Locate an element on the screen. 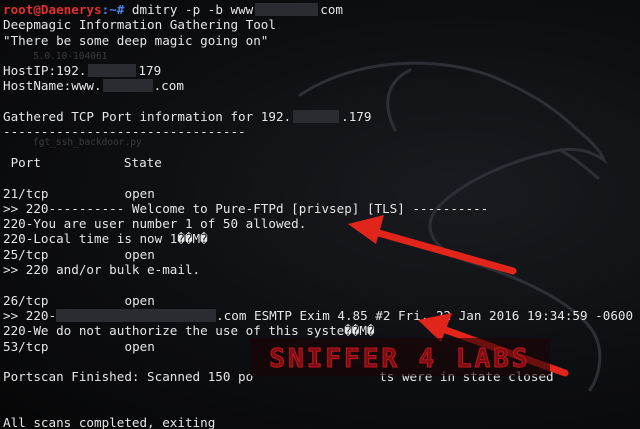  port-53-state: open is located at coordinates (139, 346).